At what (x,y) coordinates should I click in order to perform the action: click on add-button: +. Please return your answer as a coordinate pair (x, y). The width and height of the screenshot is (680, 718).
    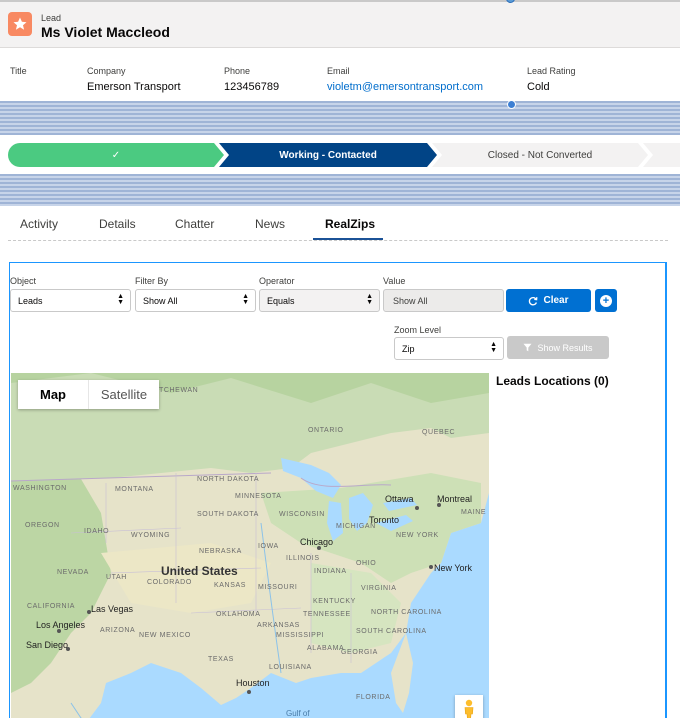
    Looking at the image, I should click on (606, 300).